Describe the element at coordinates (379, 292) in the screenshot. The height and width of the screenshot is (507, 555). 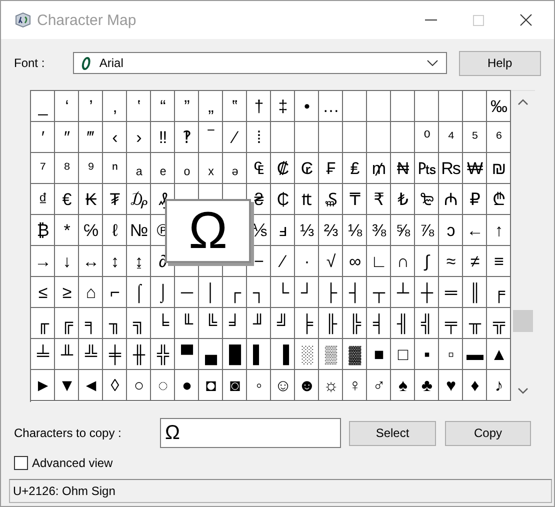
I see `character-cell: ┬` at that location.